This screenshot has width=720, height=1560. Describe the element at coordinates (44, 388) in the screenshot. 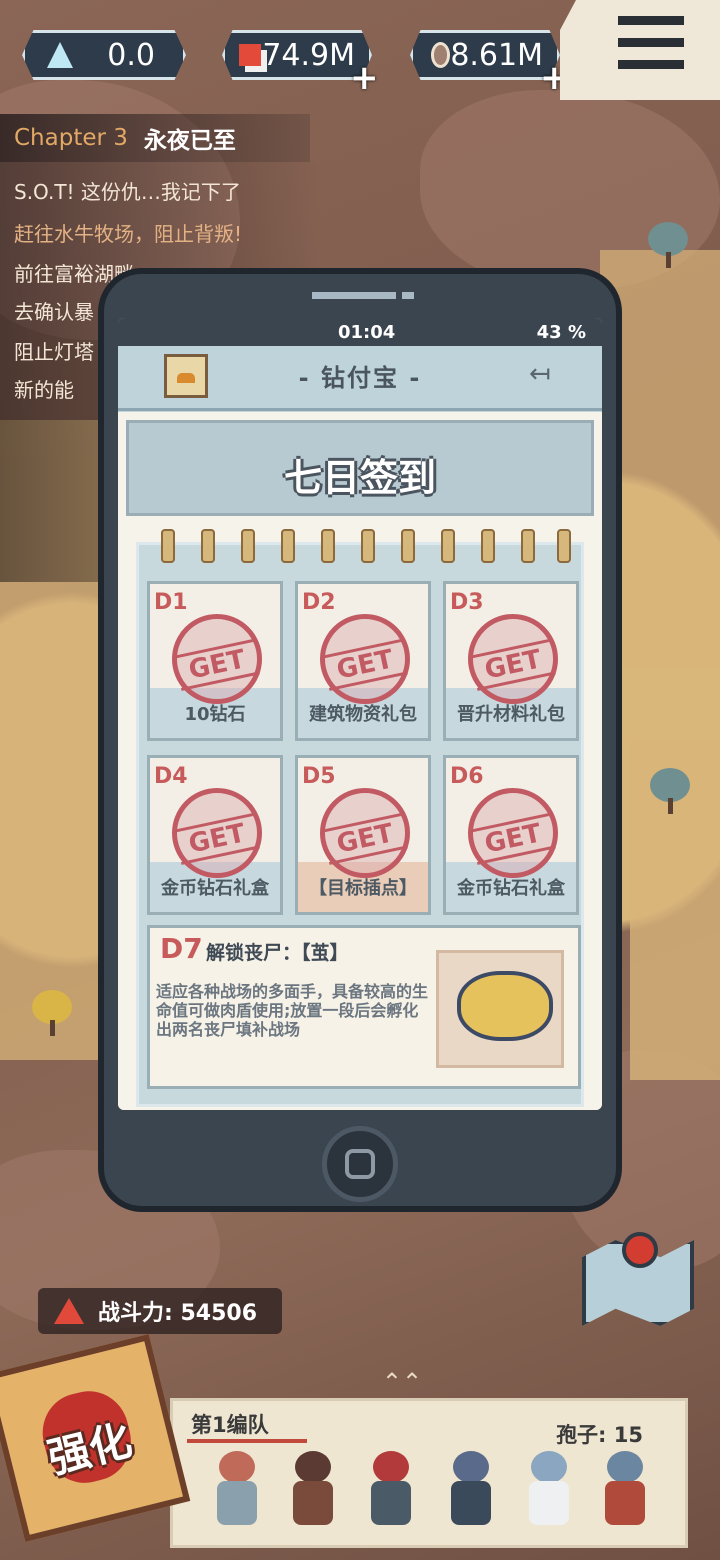

I see `quest-item: 新的能` at that location.